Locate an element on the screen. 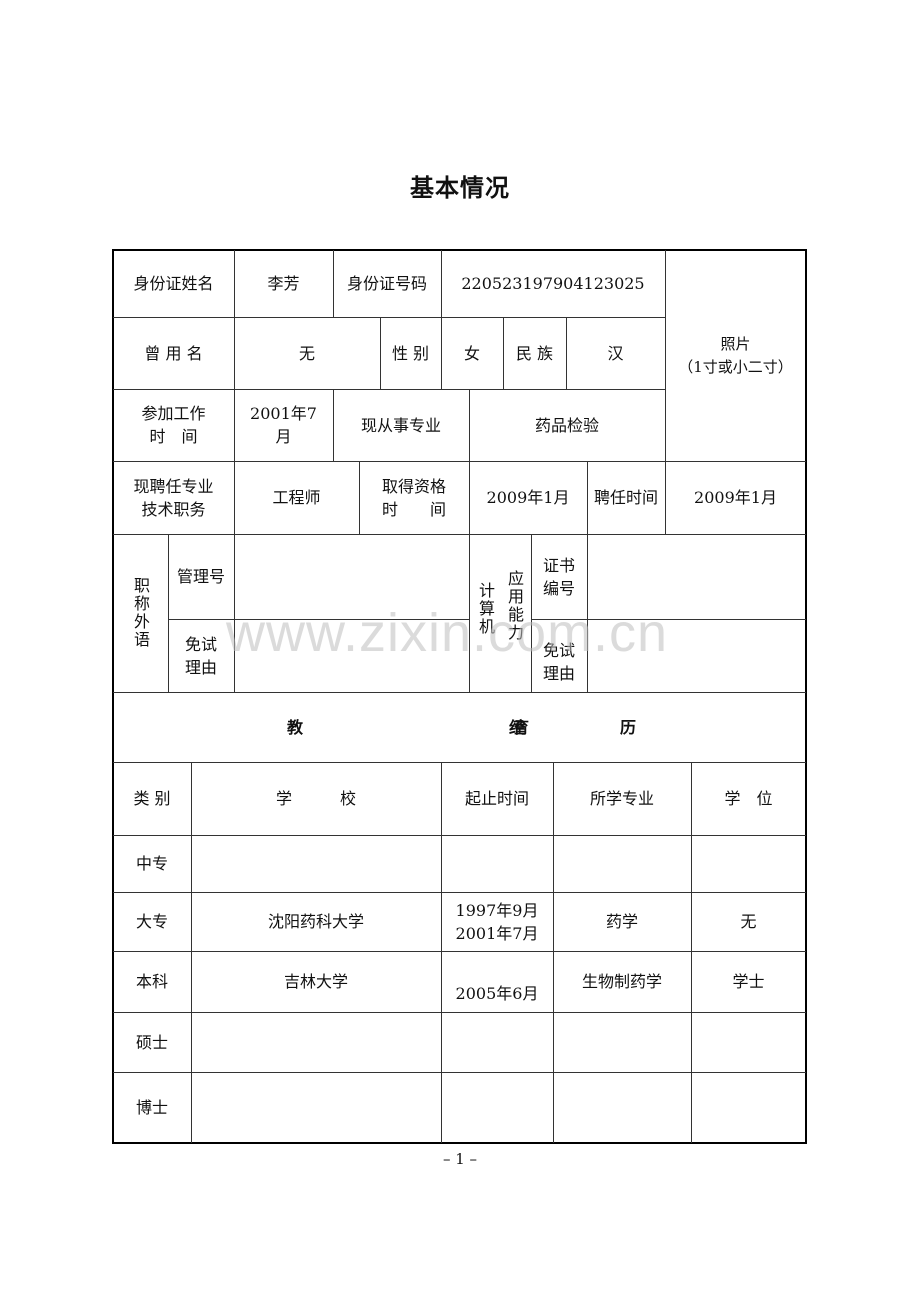  edu-category: 博士 is located at coordinates (151, 1107).